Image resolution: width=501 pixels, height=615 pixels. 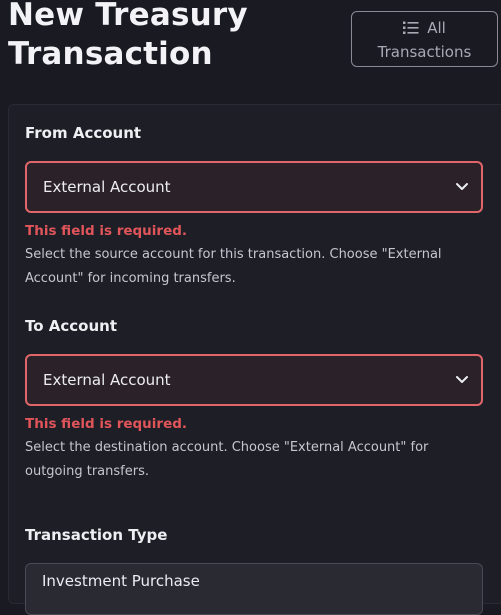 What do you see at coordinates (254, 589) in the screenshot?
I see `transaction-type-select: Investment Purchase` at bounding box center [254, 589].